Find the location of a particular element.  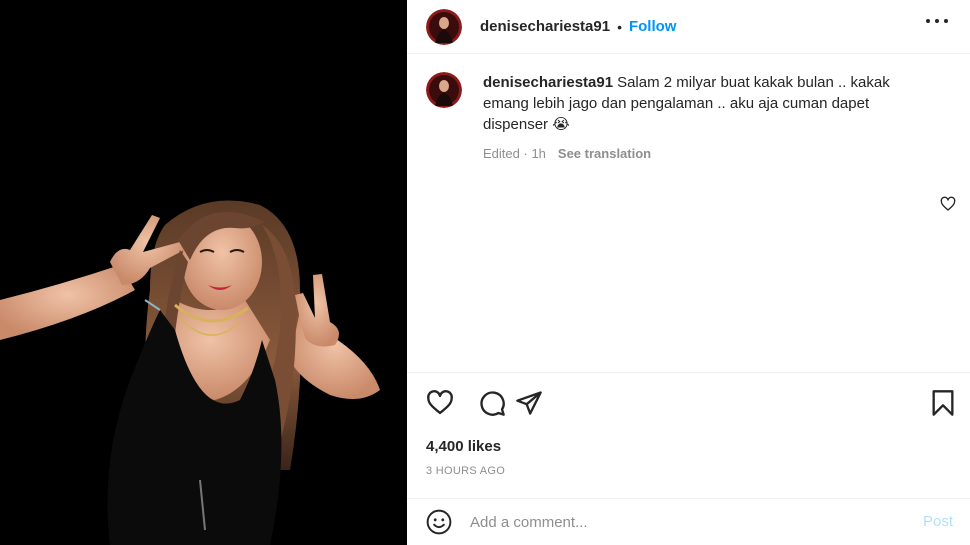

comment-input is located at coordinates (680, 522).